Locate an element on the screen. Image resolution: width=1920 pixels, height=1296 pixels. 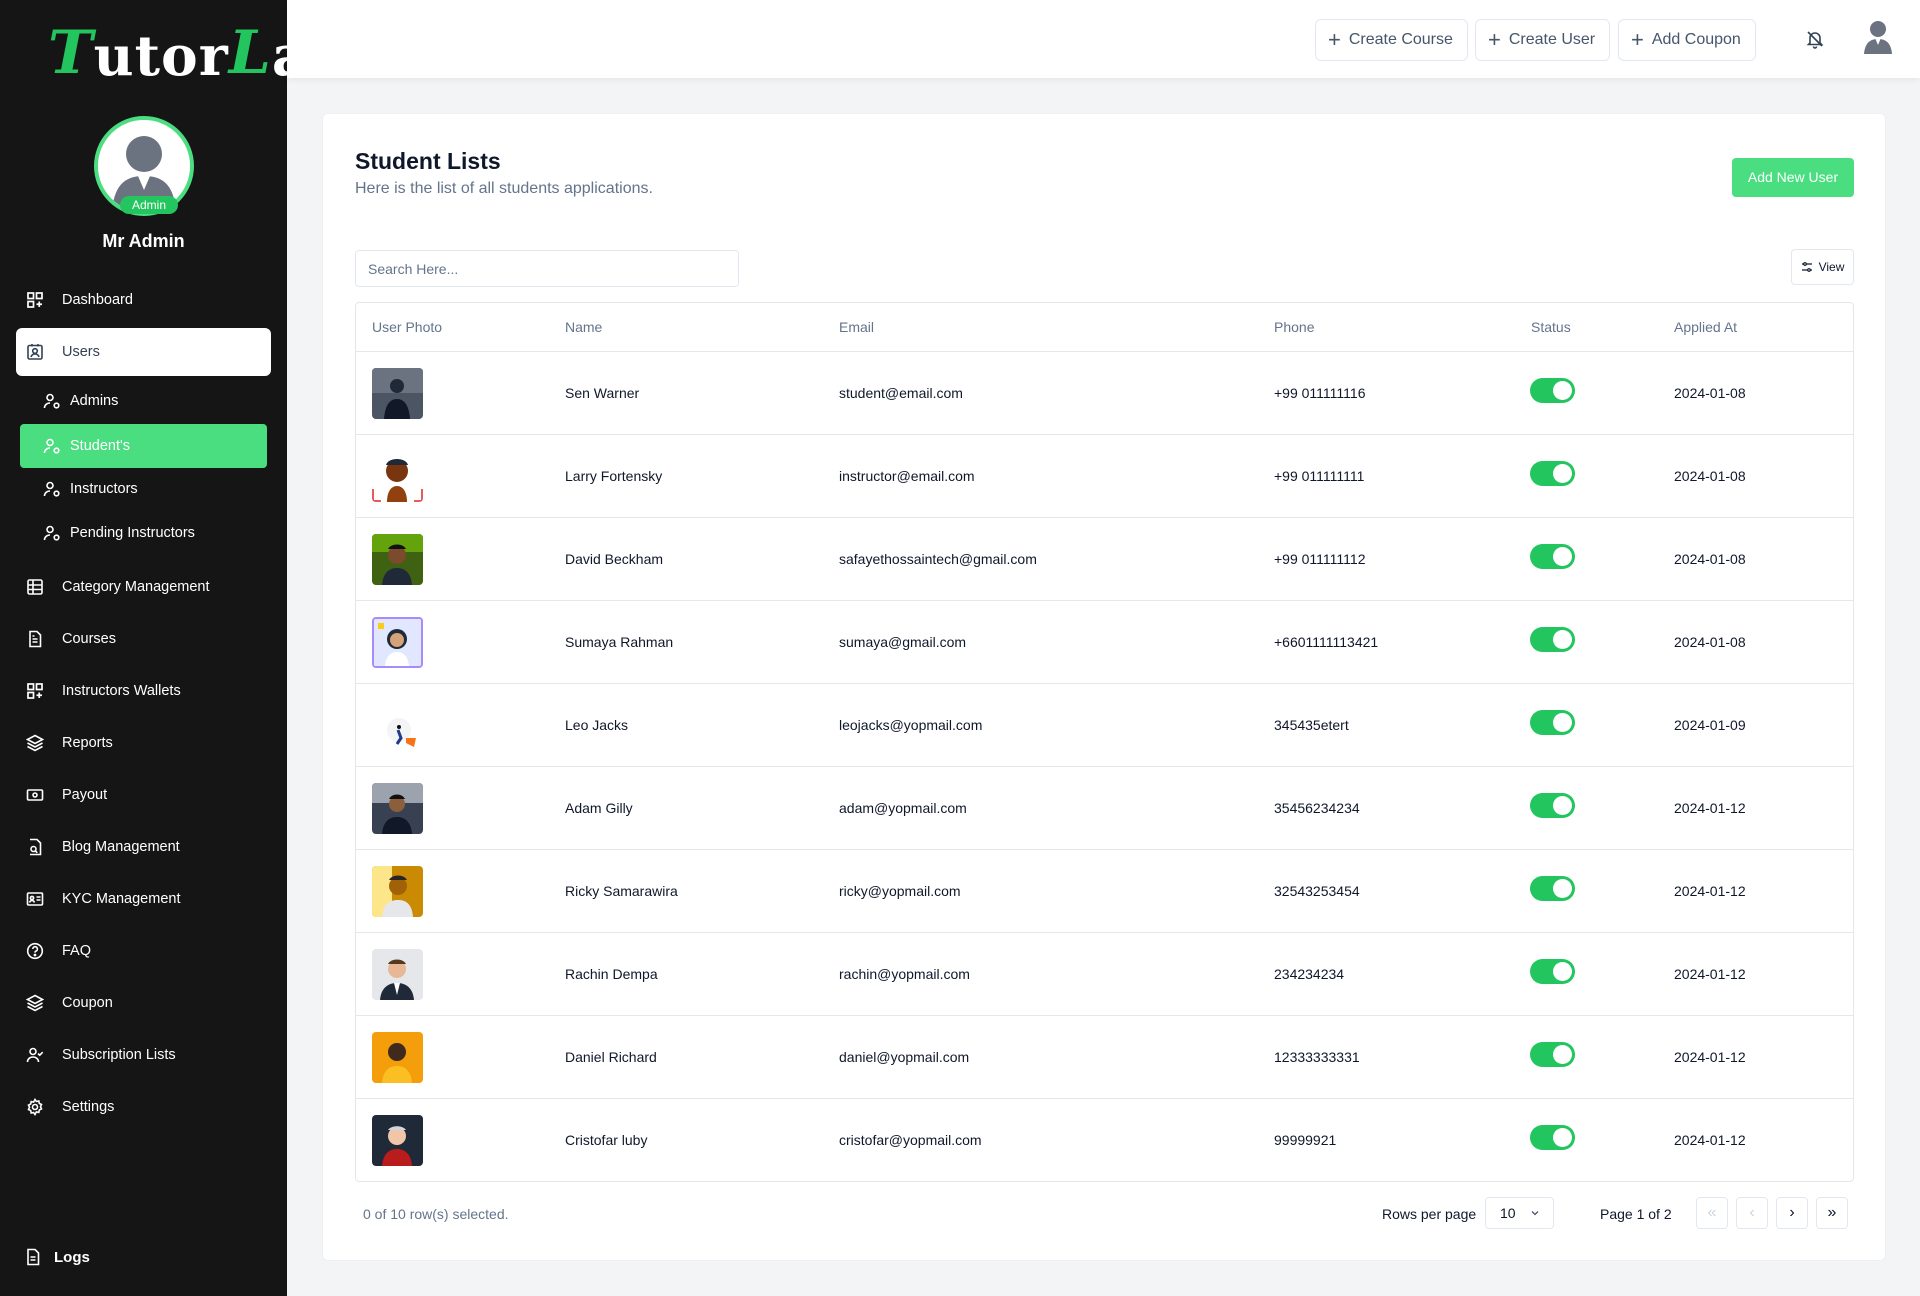
first-page-button: « is located at coordinates (1712, 1213).